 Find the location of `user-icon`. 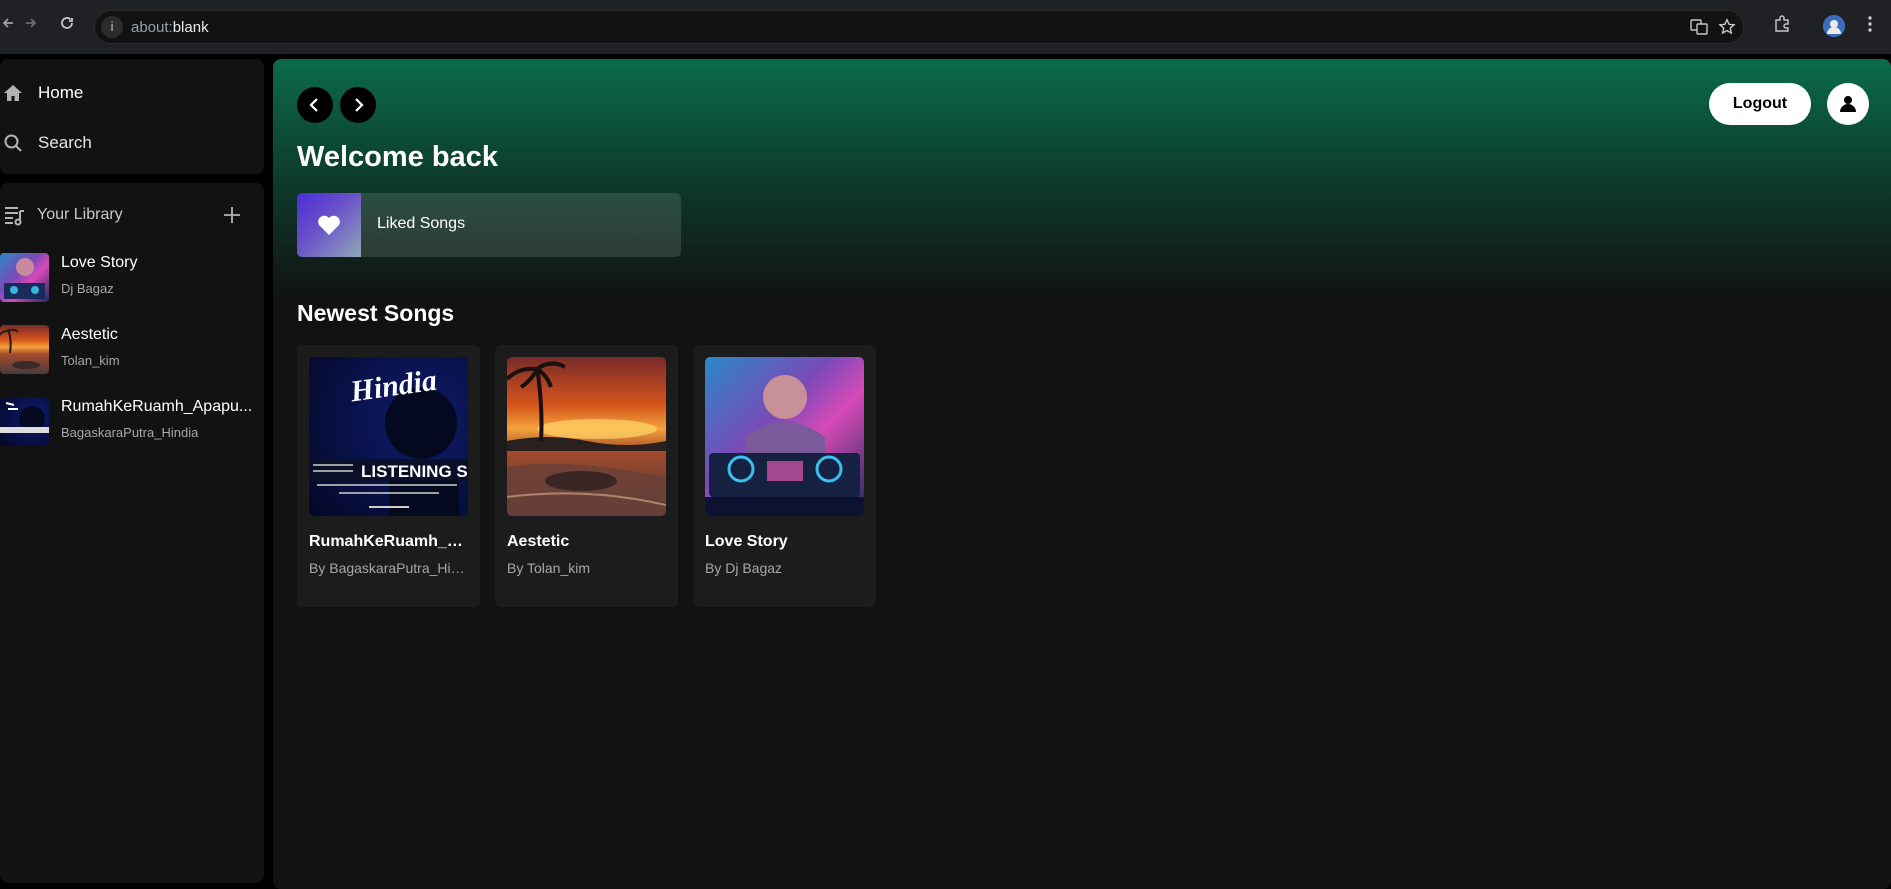

user-icon is located at coordinates (1848, 104).